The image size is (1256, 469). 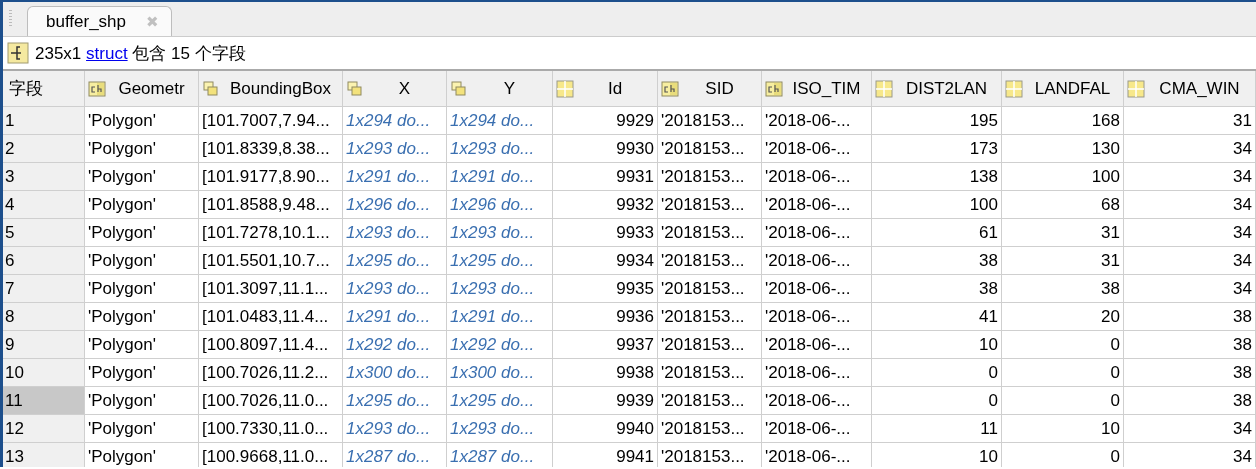 I want to click on row-number: 11, so click(x=44, y=401).